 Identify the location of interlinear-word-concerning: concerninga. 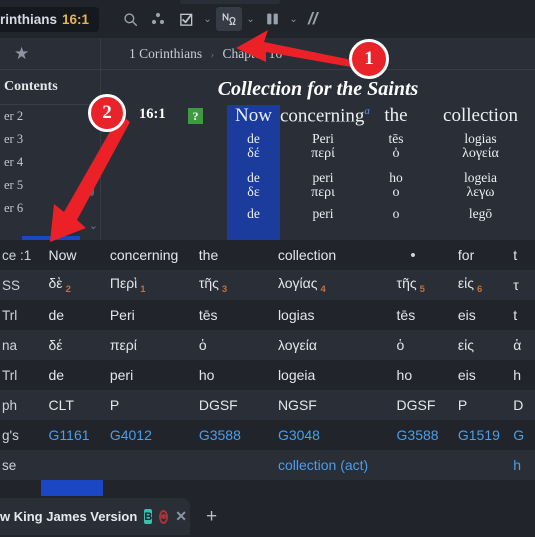
(325, 116).